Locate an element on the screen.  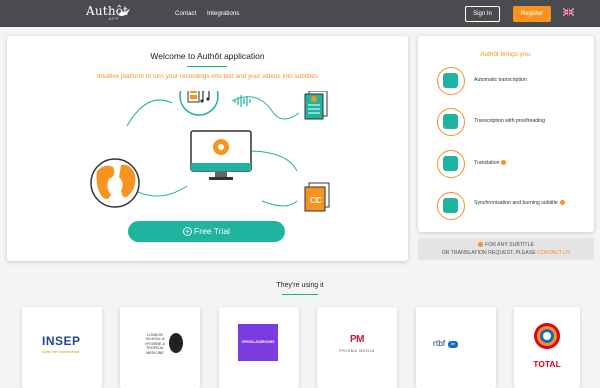
uk-flag-icon is located at coordinates (568, 12).